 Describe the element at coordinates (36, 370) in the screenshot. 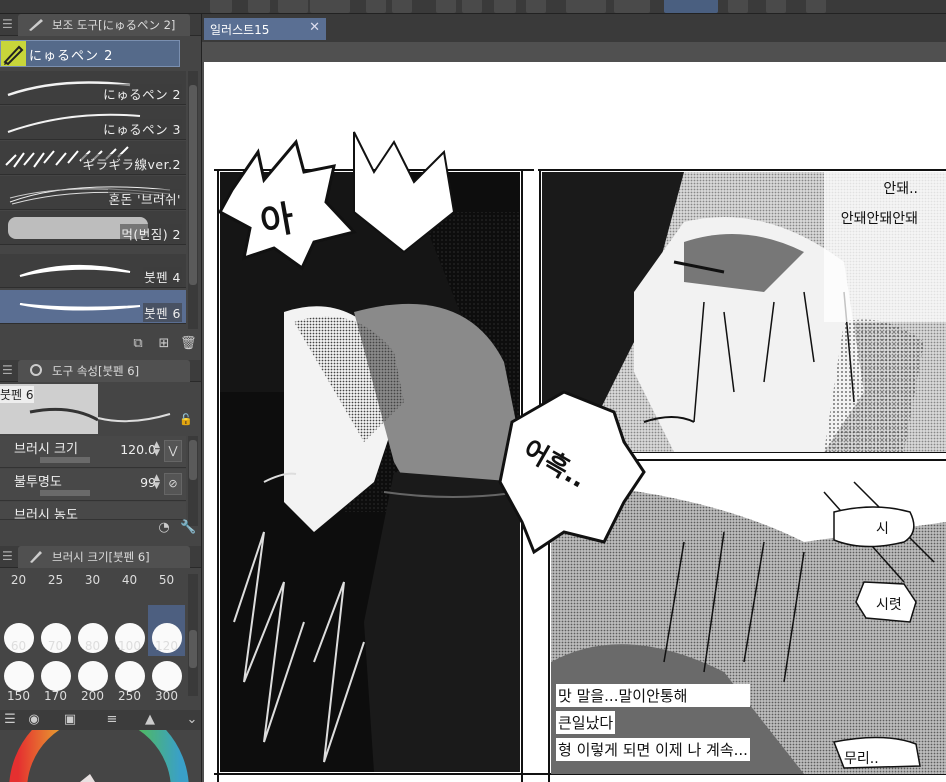

I see `wrench-tool-icon` at that location.